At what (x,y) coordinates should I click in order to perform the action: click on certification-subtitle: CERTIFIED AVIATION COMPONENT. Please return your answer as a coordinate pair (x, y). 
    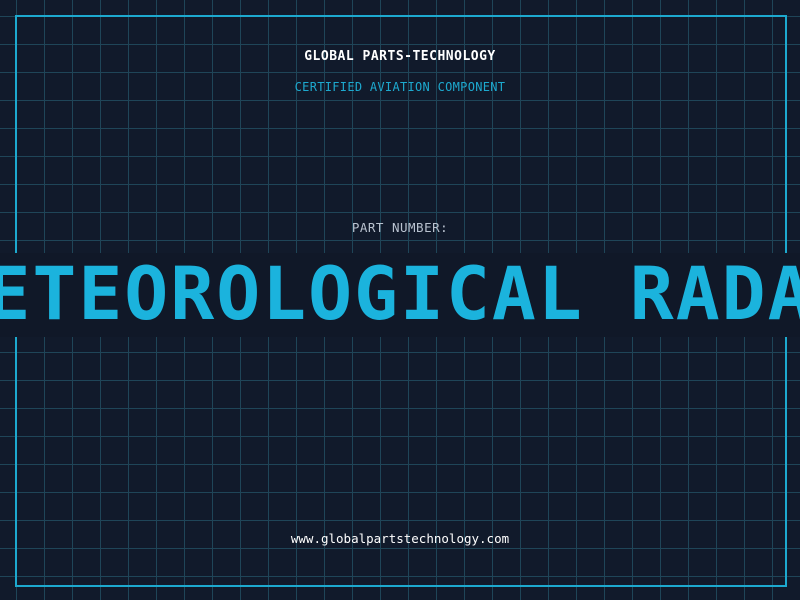
    Looking at the image, I should click on (400, 87).